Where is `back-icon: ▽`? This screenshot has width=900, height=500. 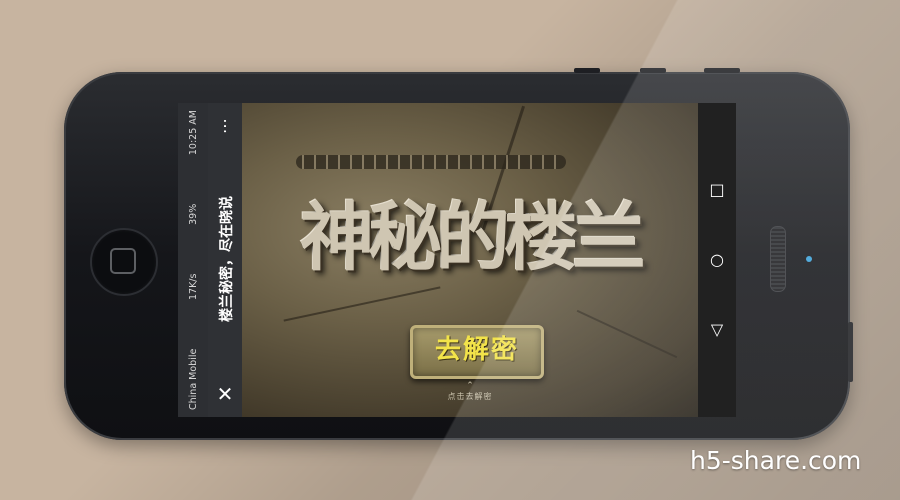 back-icon: ▽ is located at coordinates (717, 330).